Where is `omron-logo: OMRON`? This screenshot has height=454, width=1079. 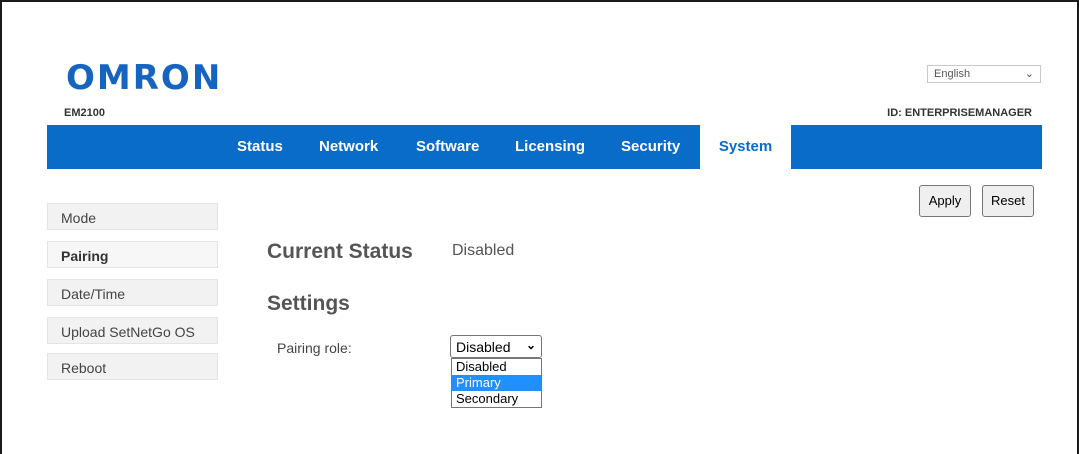 omron-logo: OMRON is located at coordinates (144, 78).